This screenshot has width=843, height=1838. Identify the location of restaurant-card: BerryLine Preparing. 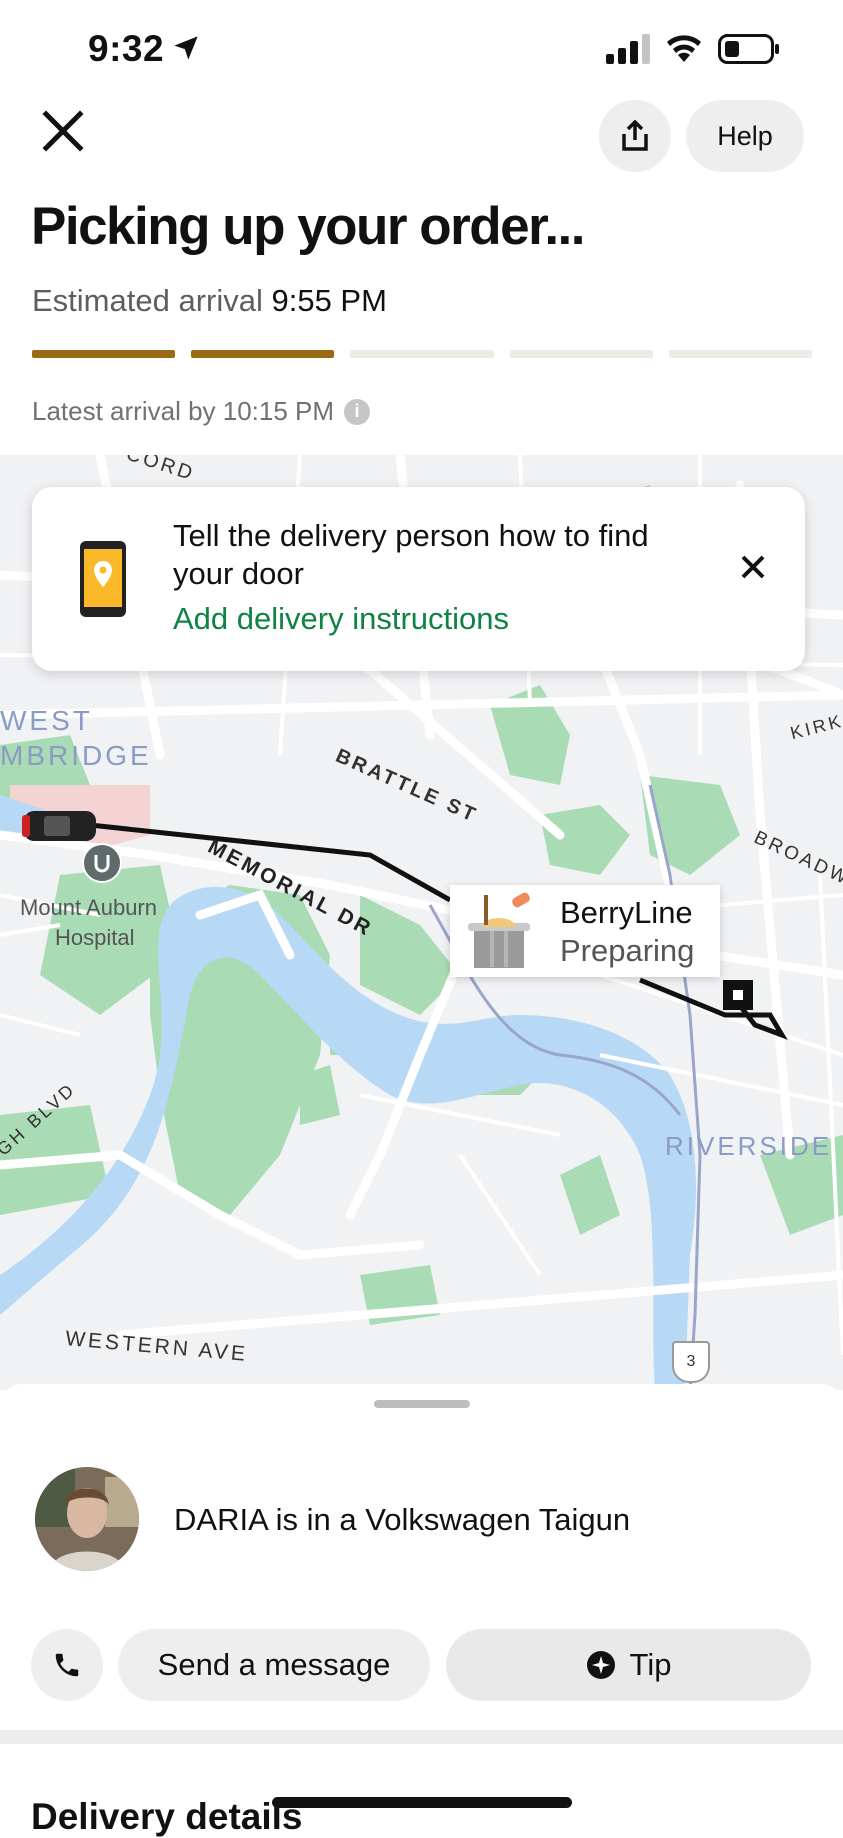
(585, 931).